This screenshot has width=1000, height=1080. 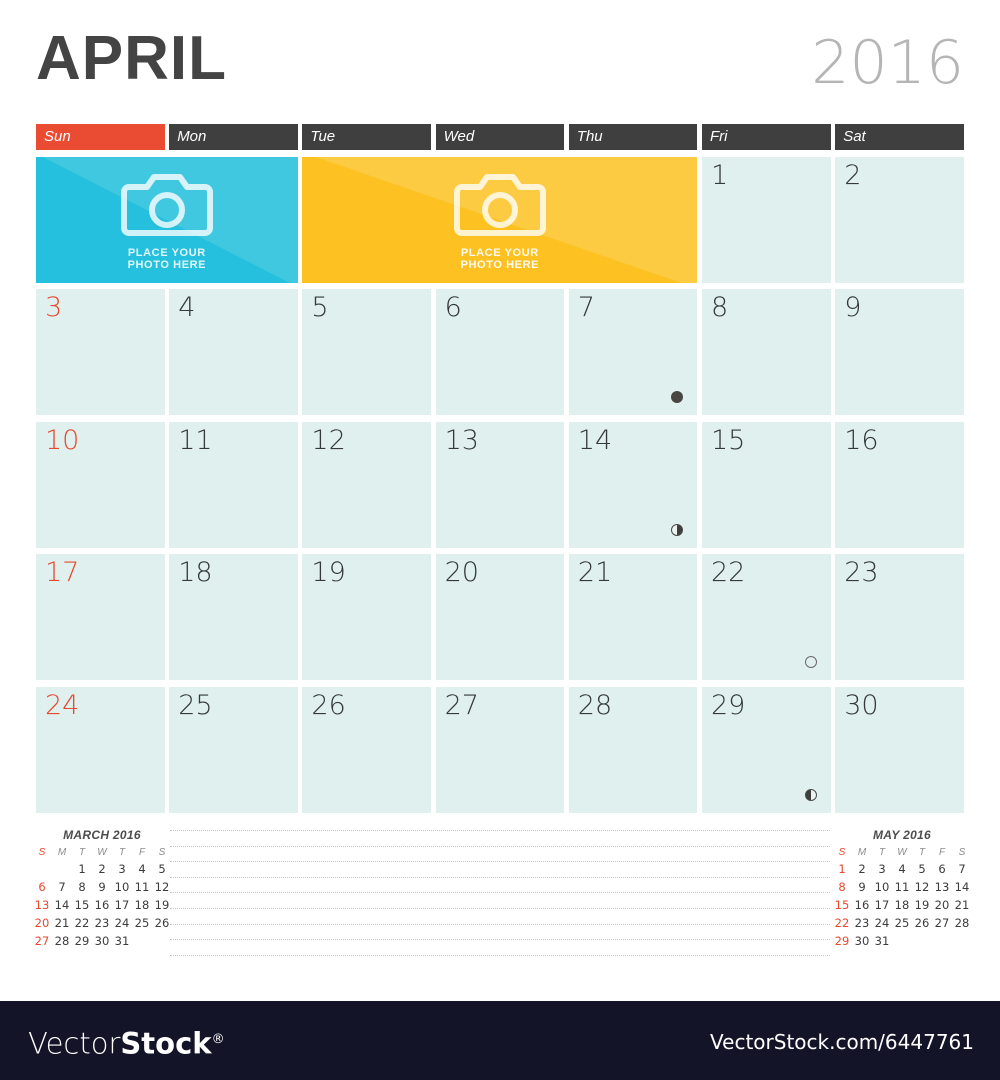 I want to click on day-cell: 29, so click(x=766, y=749).